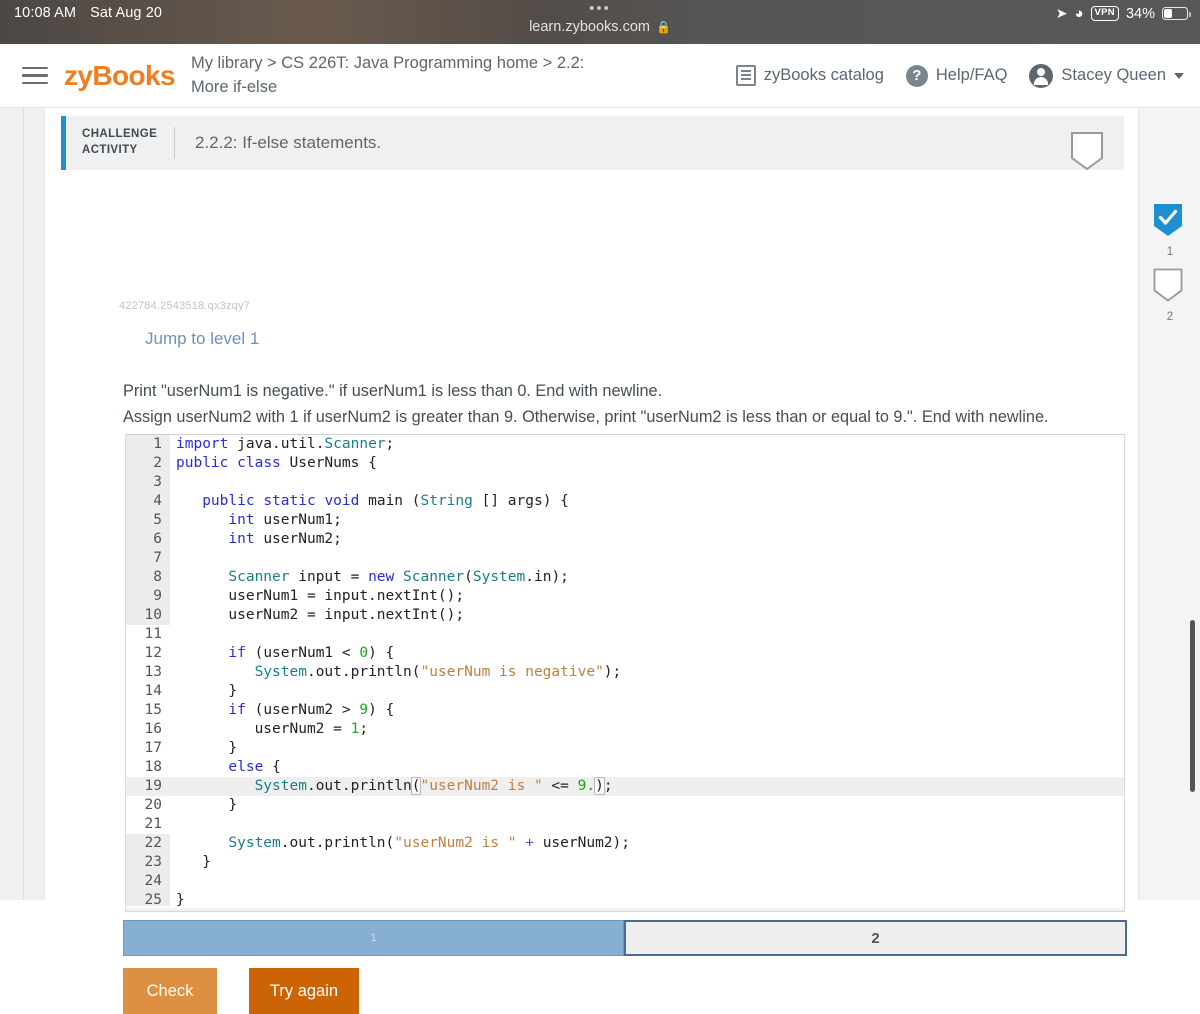 This screenshot has height=1014, width=1200. I want to click on code-line: 12 if (userNum1 < 0) {, so click(625, 653).